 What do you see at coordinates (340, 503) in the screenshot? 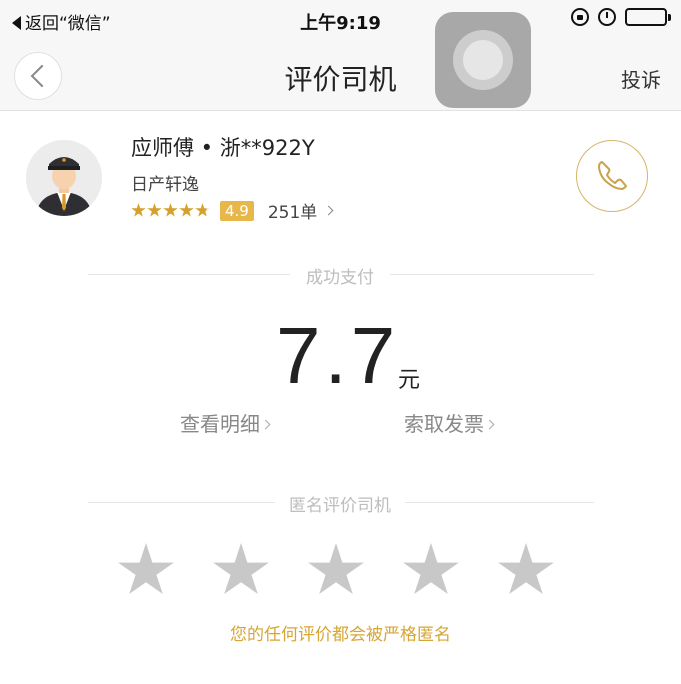
I see `anonymous-review-label: 匿名评价司机` at bounding box center [340, 503].